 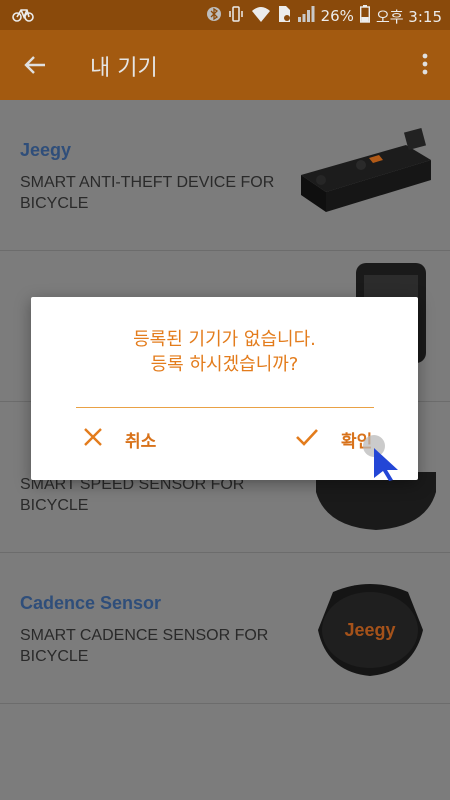 I want to click on app-bar: 내 기기, so click(x=225, y=65).